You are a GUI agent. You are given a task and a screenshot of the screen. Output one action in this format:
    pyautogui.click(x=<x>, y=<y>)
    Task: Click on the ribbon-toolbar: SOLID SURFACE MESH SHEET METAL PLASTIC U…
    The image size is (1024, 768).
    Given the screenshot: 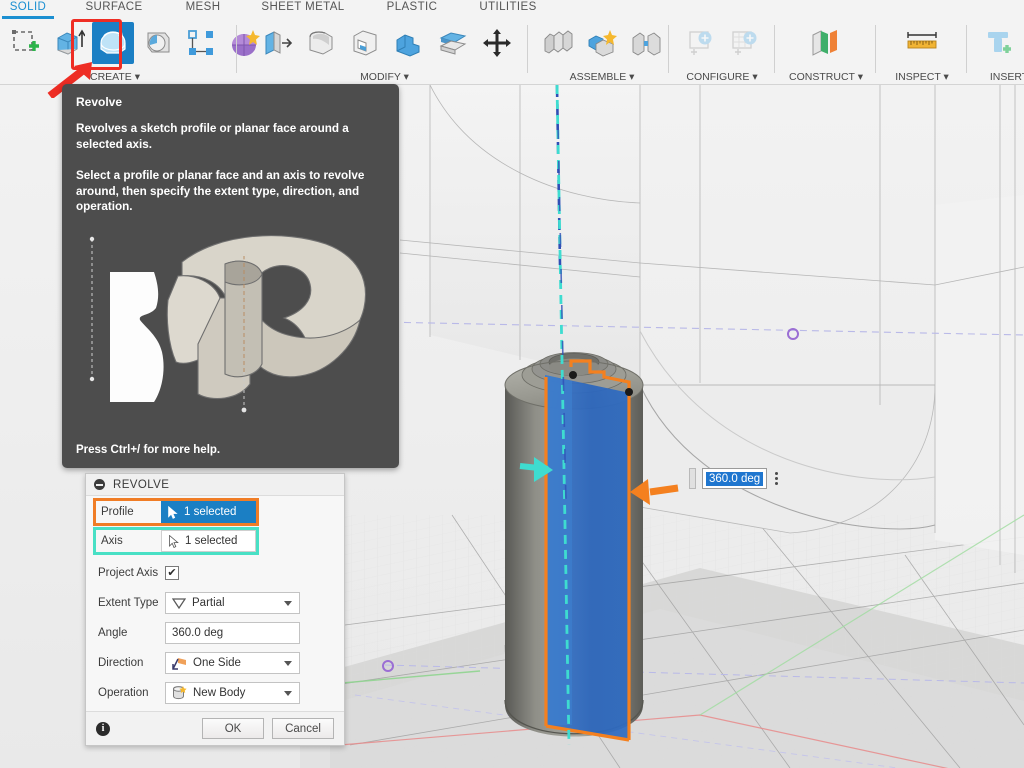 What is the action you would take?
    pyautogui.click(x=512, y=42)
    